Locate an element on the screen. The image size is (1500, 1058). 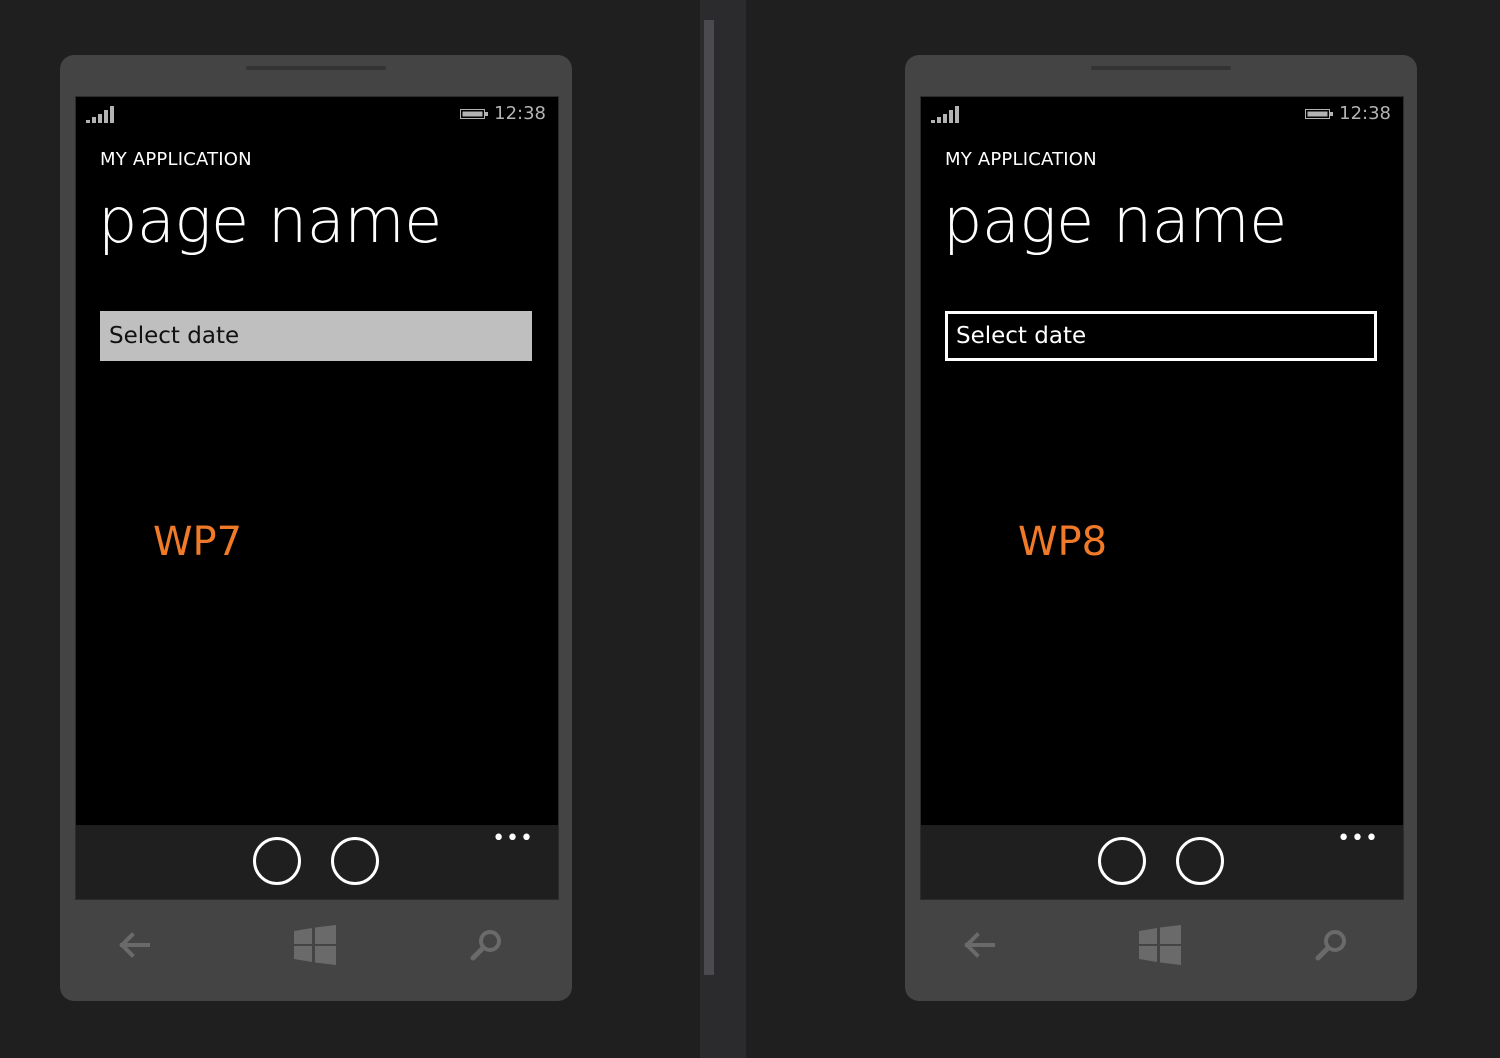
pane-splitter is located at coordinates (723, 529).